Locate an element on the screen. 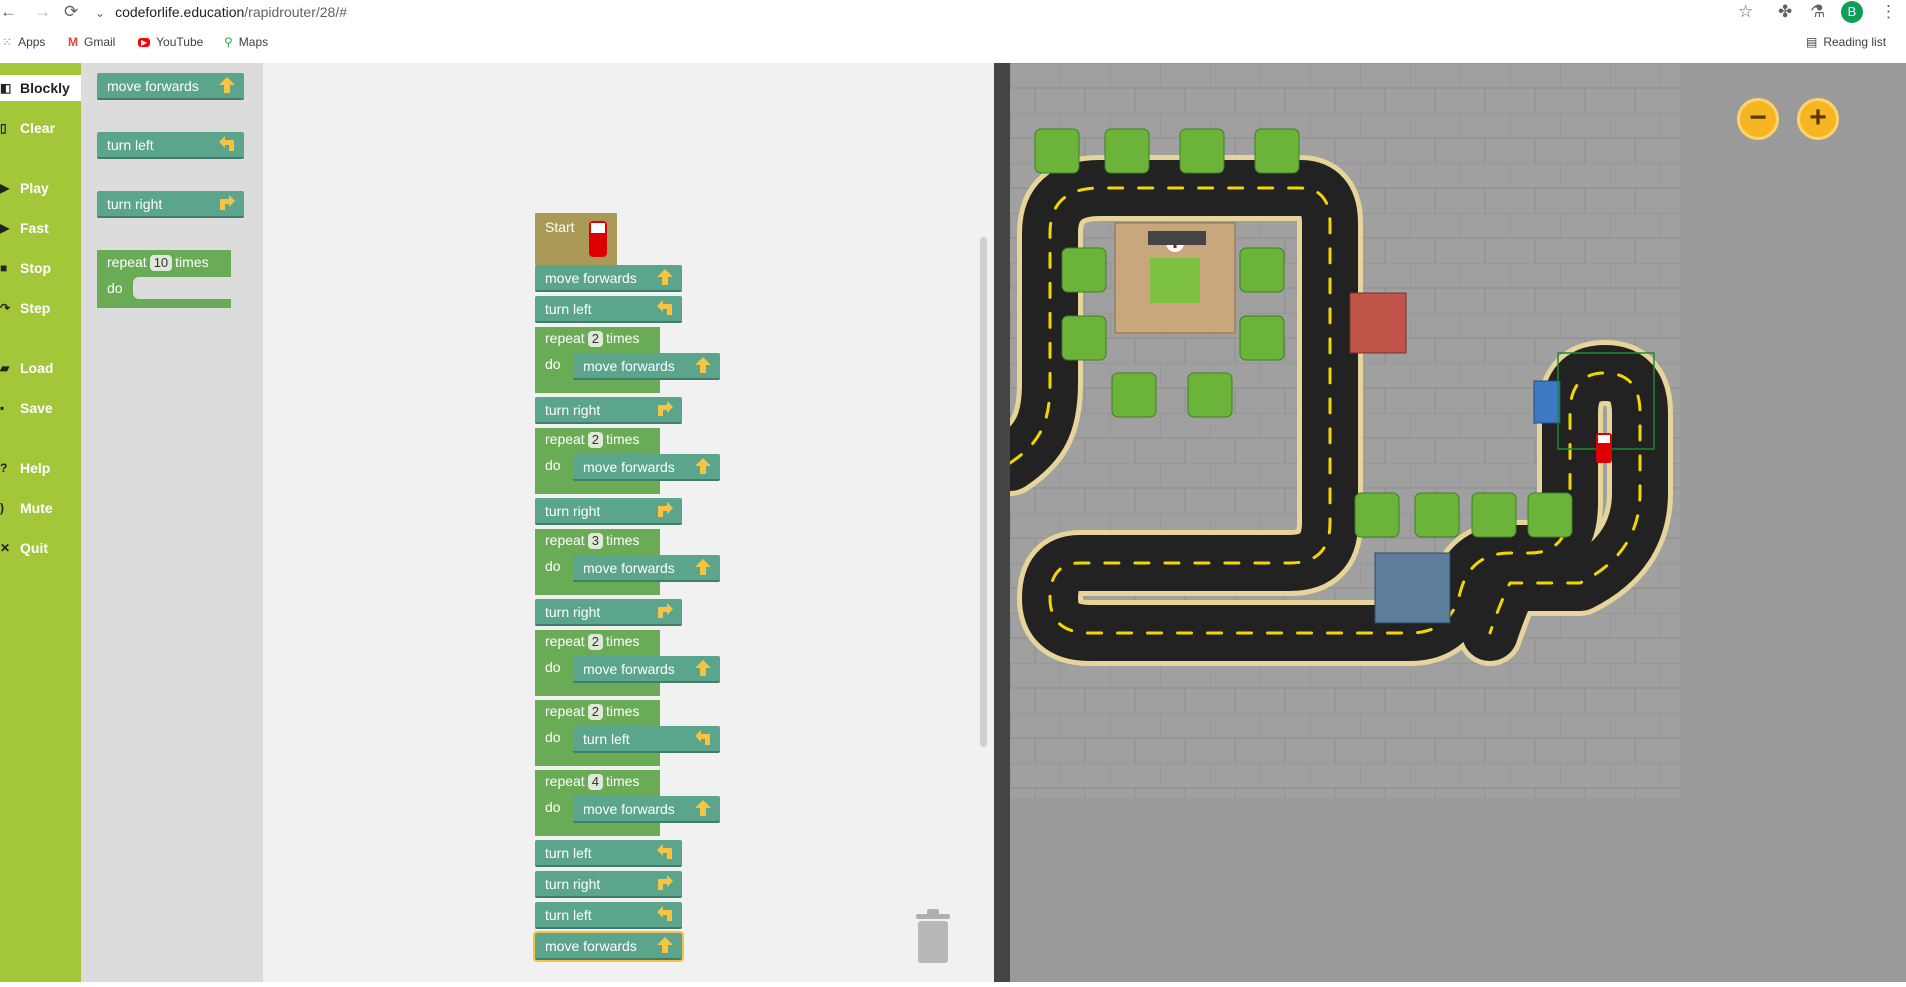 This screenshot has height=987, width=1906. blockly-button: ◧ Blockly is located at coordinates (40, 88).